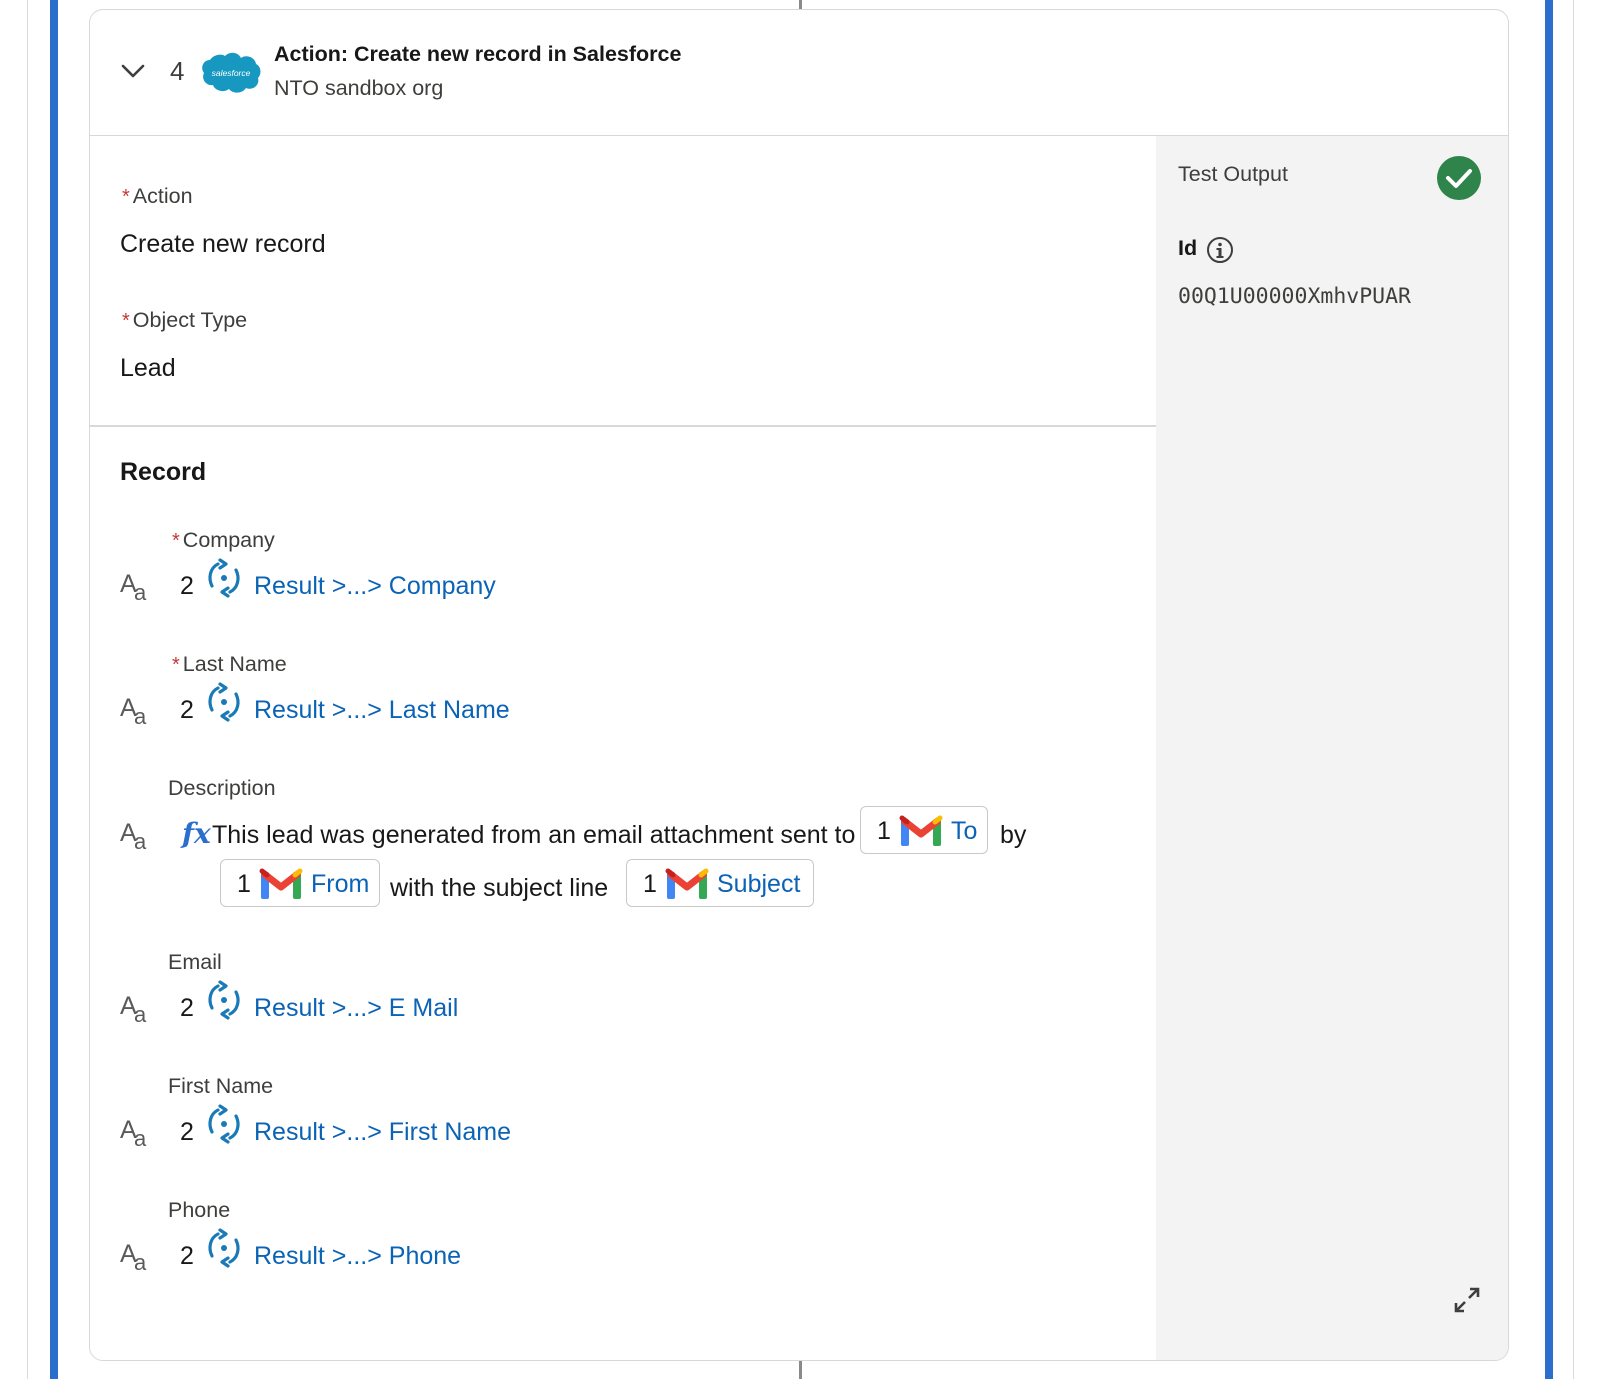 The width and height of the screenshot is (1600, 1379). Describe the element at coordinates (195, 962) in the screenshot. I see `field-label-email: Email` at that location.